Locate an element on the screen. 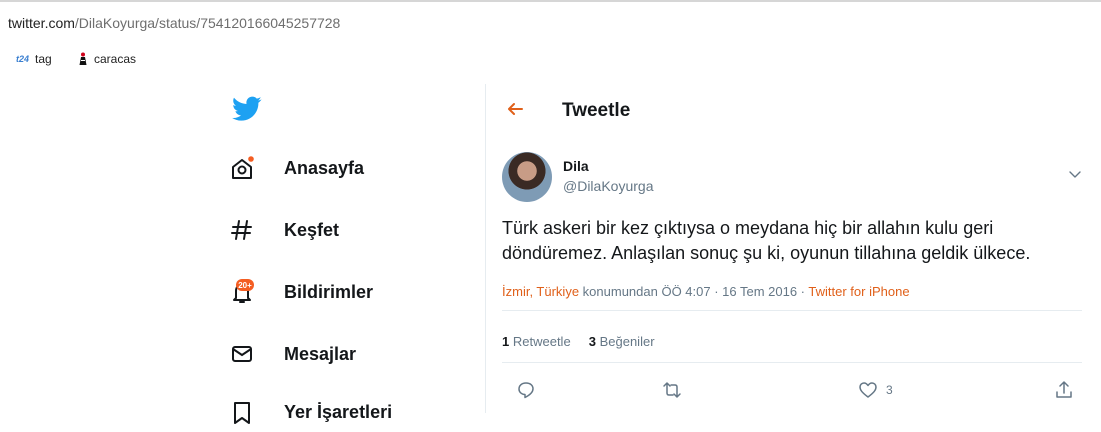 The width and height of the screenshot is (1101, 432). retweet-button is located at coordinates (672, 390).